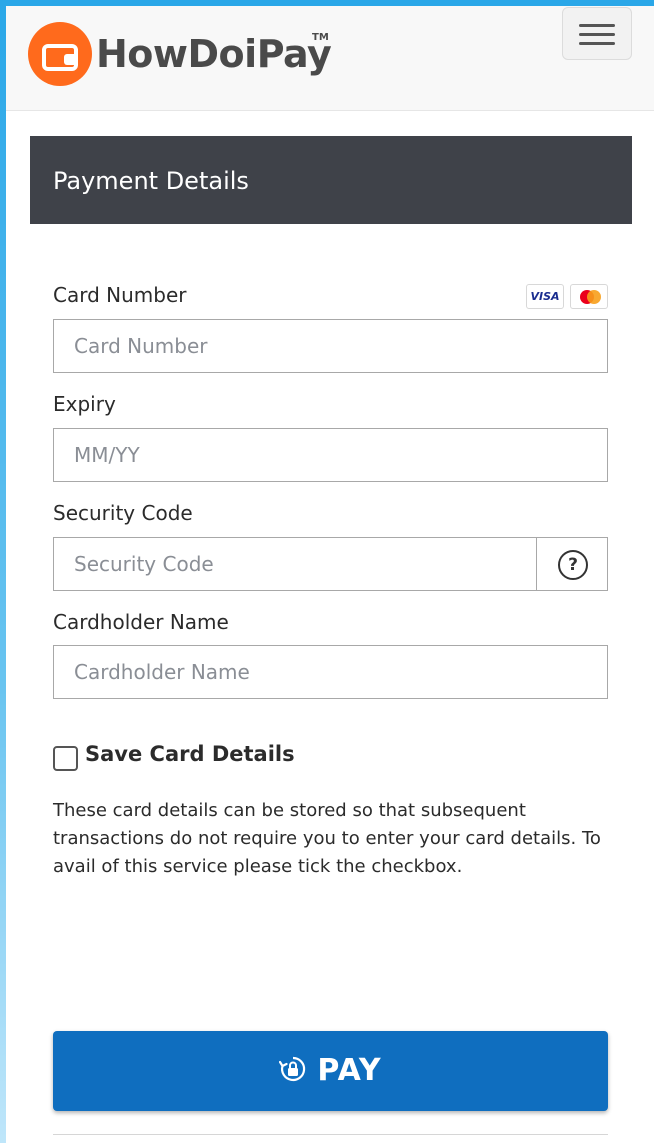 This screenshot has height=1143, width=654. Describe the element at coordinates (330, 672) in the screenshot. I see `cardholder-name-input` at that location.